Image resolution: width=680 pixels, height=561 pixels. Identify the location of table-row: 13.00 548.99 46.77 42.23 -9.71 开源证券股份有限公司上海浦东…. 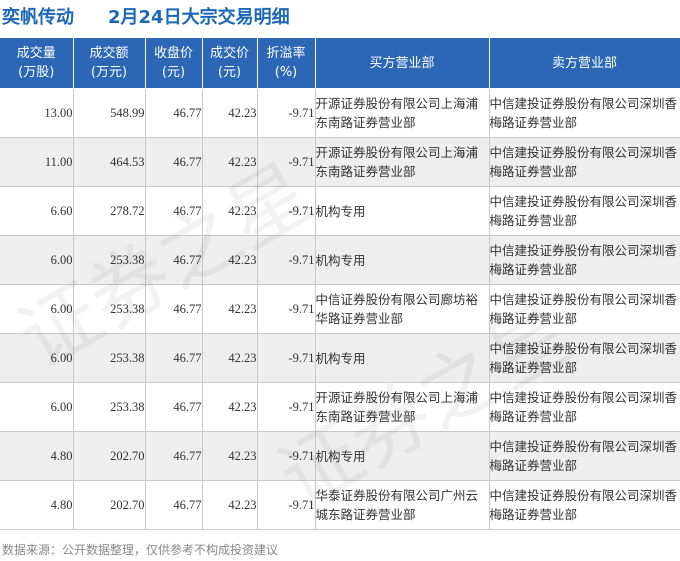
(340, 113).